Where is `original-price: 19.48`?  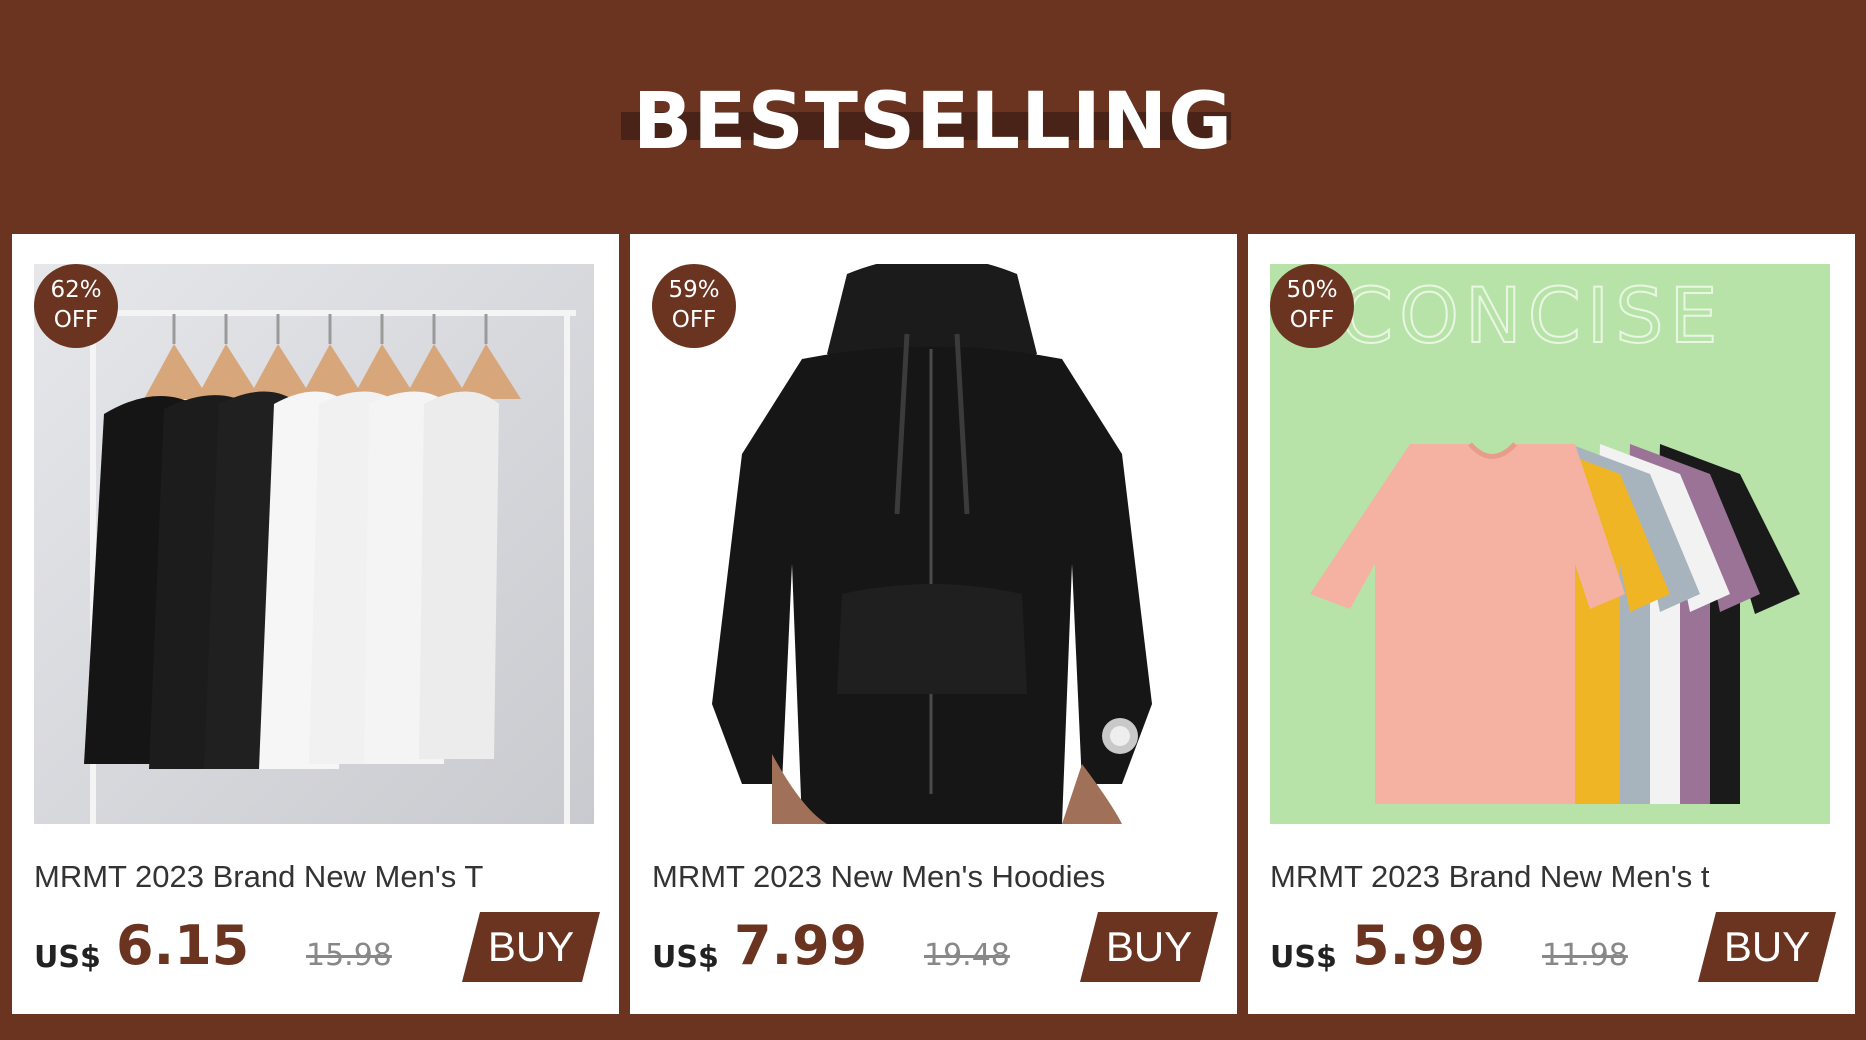 original-price: 19.48 is located at coordinates (967, 955).